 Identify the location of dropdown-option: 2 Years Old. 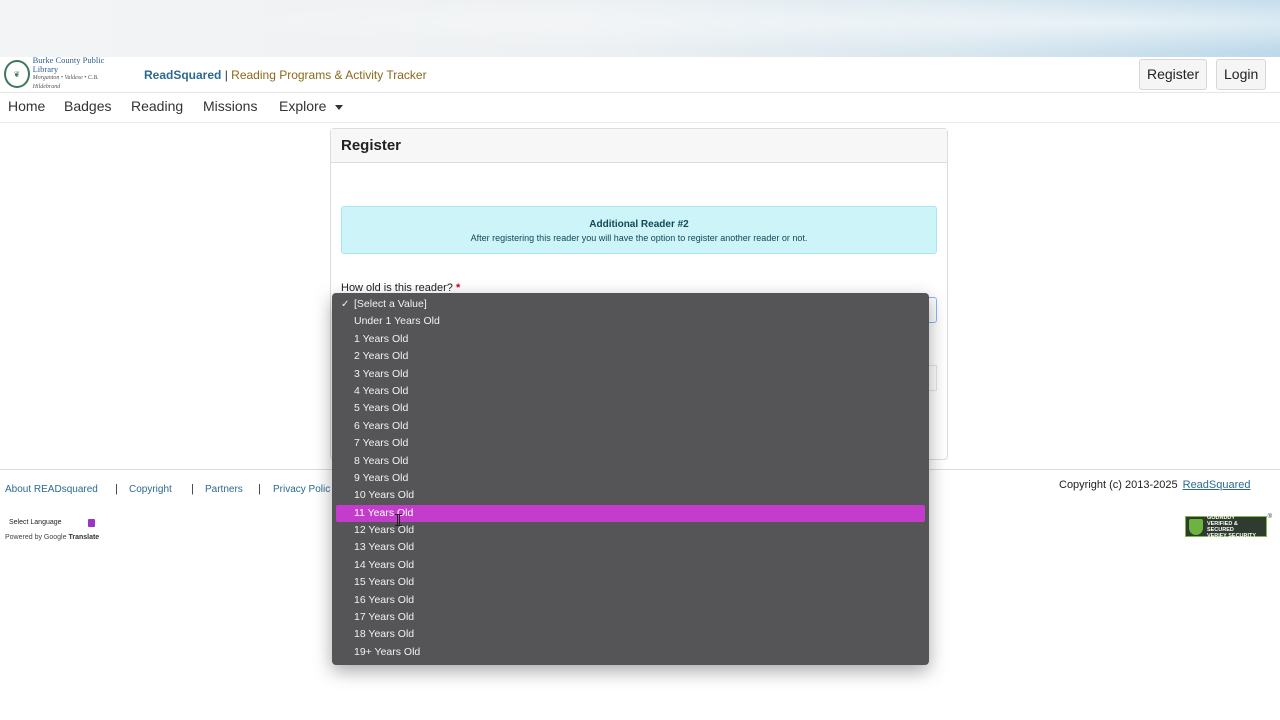
(630, 356).